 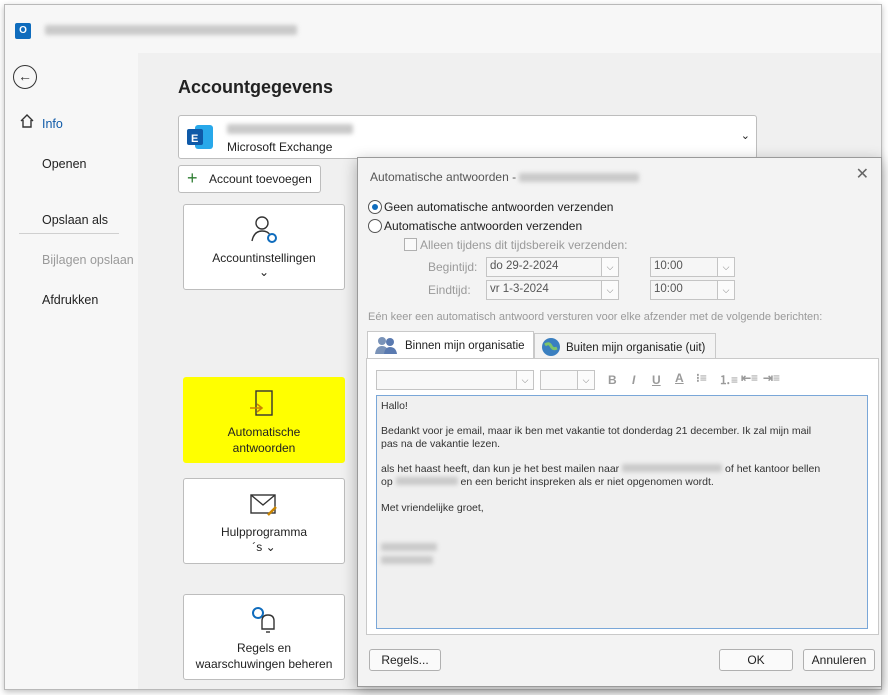 What do you see at coordinates (25, 77) in the screenshot?
I see `back-arrow-icon: ←` at bounding box center [25, 77].